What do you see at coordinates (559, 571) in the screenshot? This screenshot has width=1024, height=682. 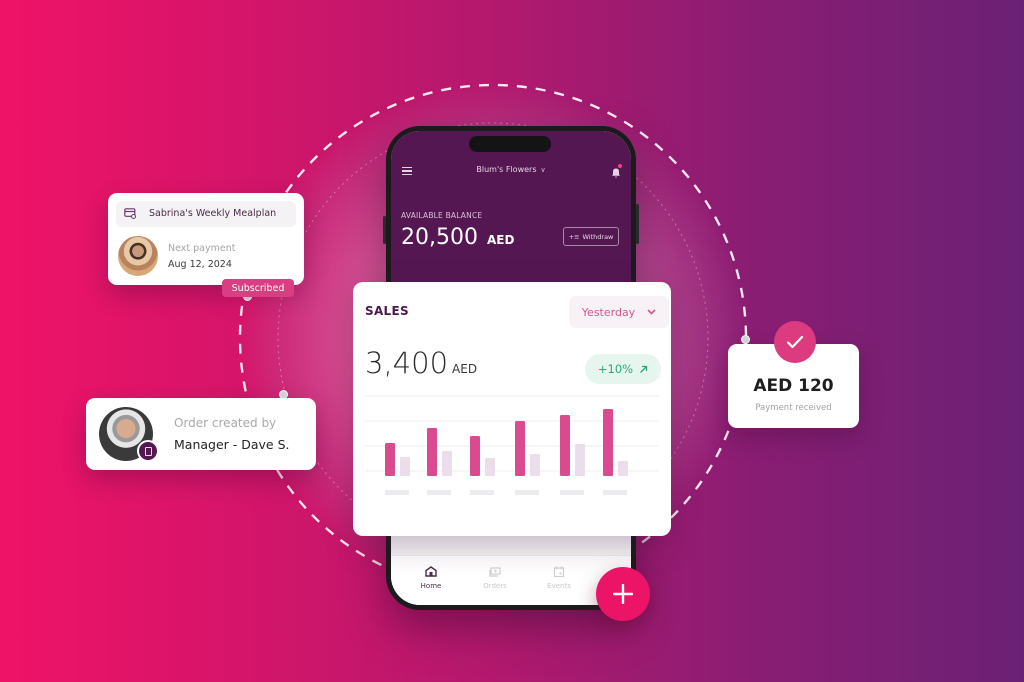 I see `calendar-icon` at bounding box center [559, 571].